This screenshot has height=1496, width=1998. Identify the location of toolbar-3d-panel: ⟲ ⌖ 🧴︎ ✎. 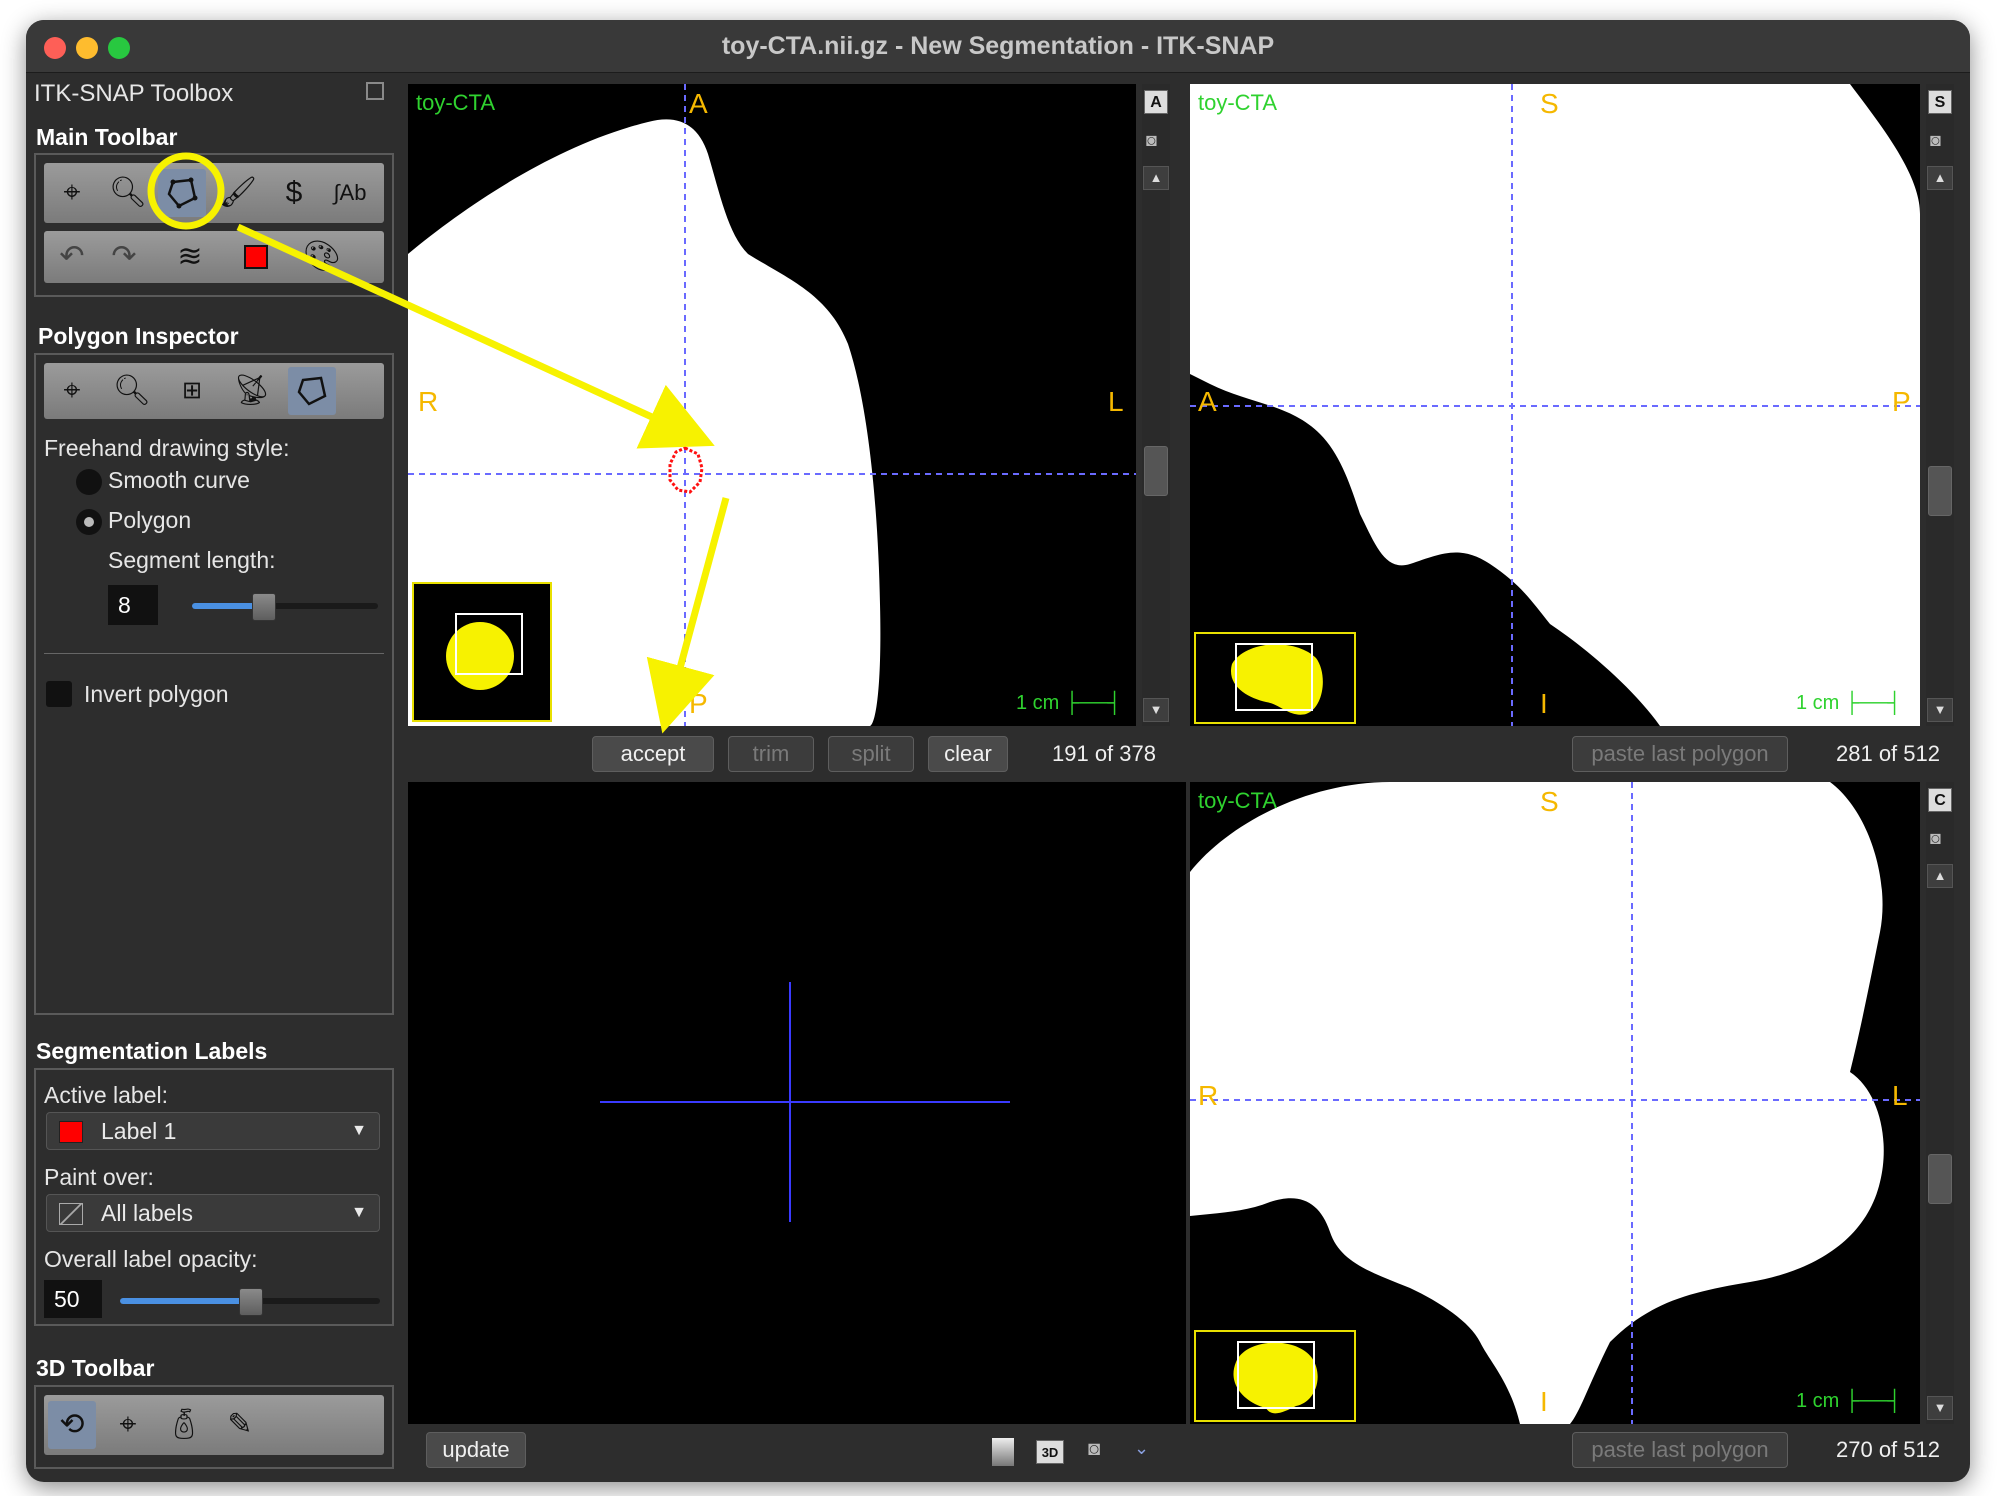
(214, 1427).